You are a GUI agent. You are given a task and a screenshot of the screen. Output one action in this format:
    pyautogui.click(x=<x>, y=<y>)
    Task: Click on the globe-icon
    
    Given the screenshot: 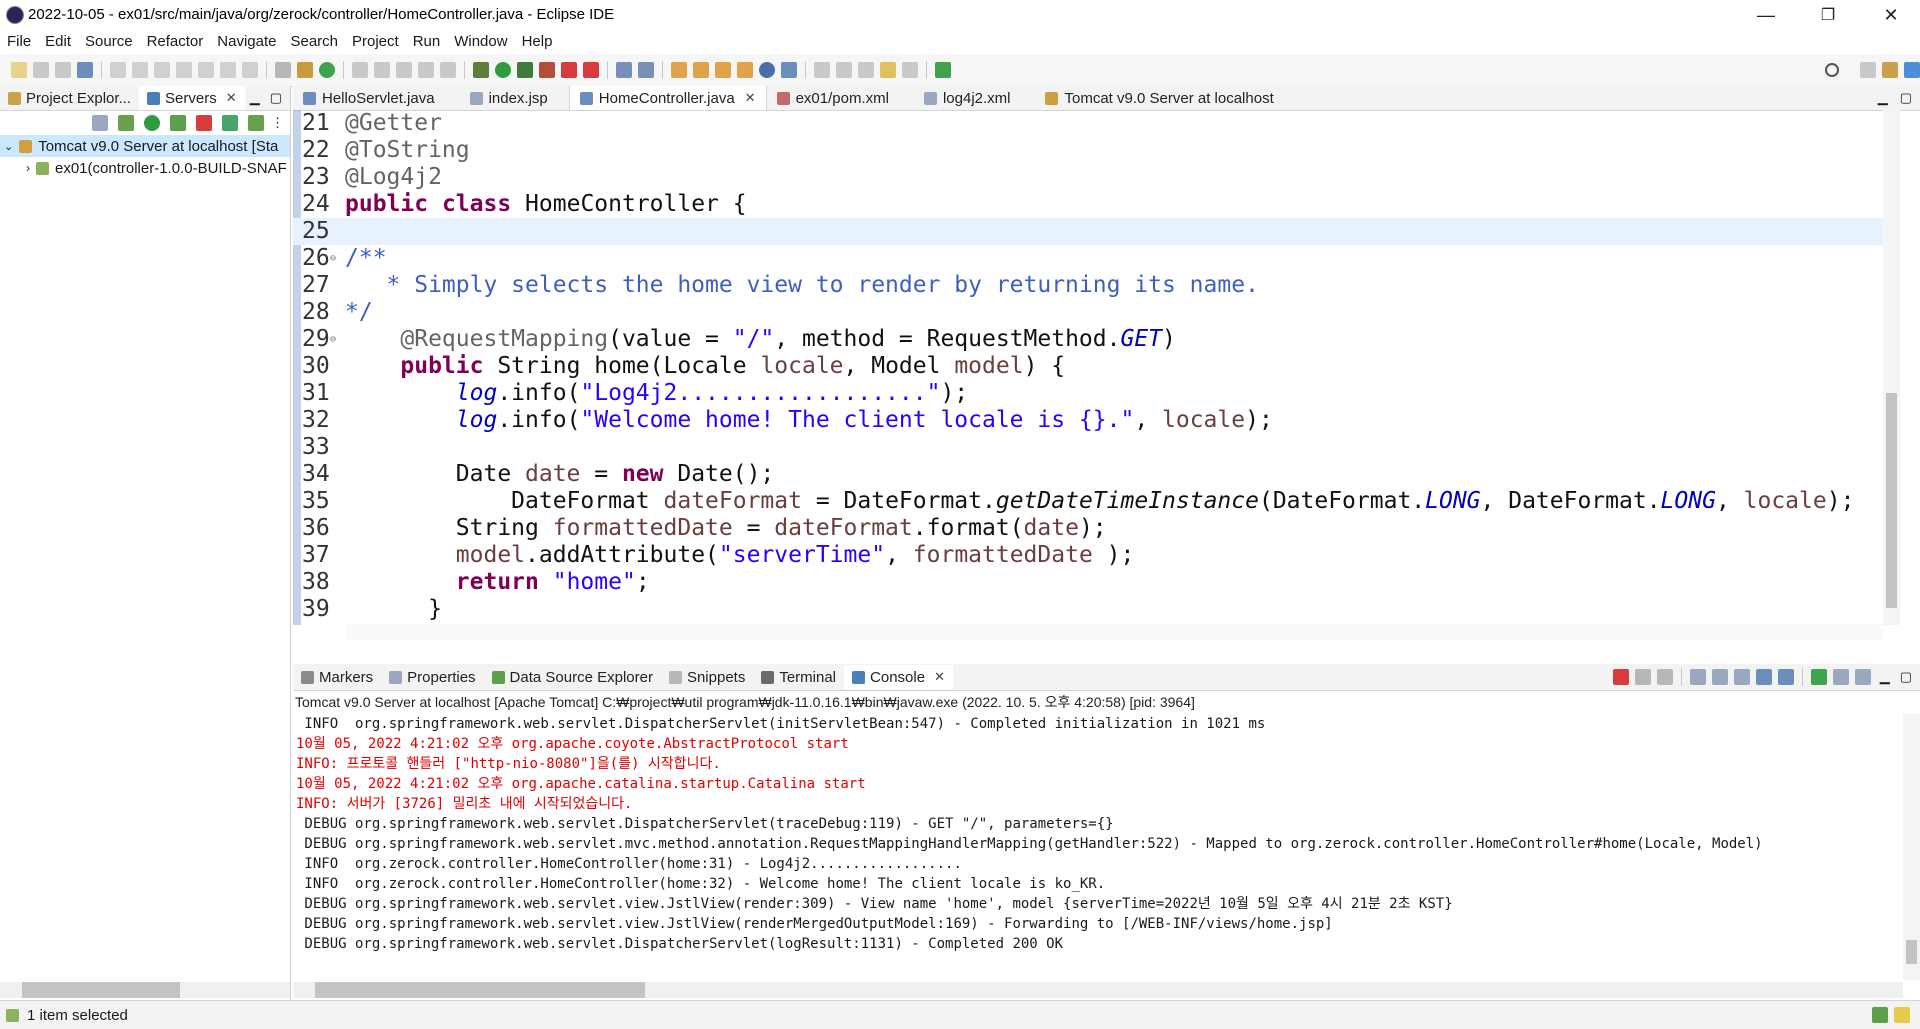 What is the action you would take?
    pyautogui.click(x=767, y=70)
    